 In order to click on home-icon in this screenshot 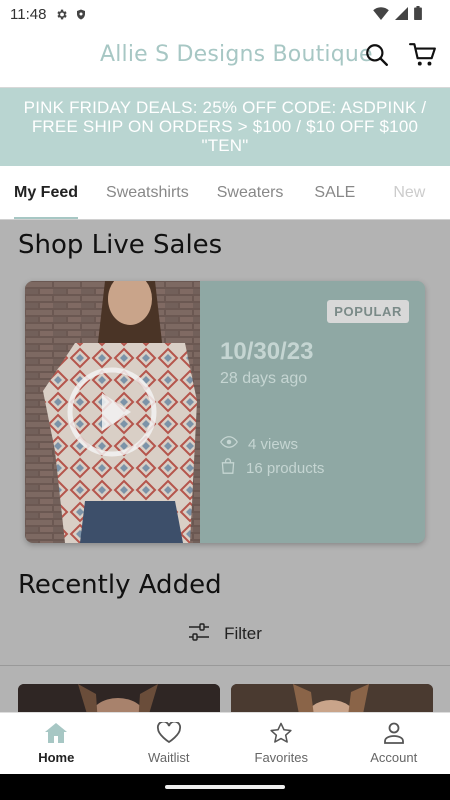, I will do `click(56, 734)`.